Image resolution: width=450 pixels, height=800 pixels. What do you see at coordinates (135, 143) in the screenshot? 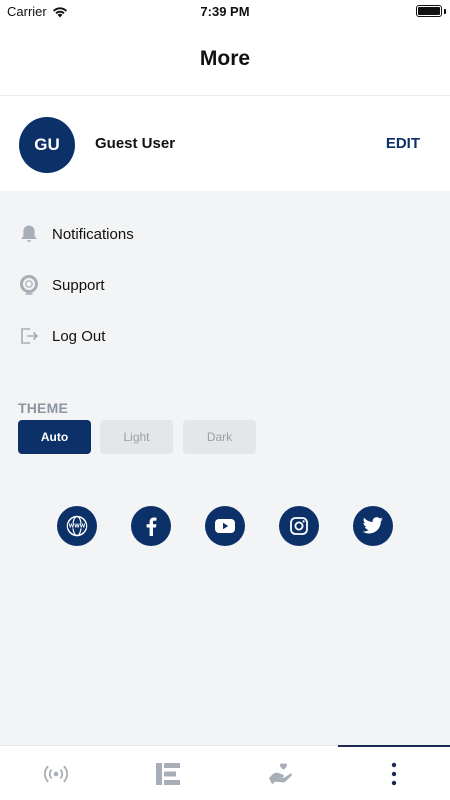
I see `profile-name: Guest User` at bounding box center [135, 143].